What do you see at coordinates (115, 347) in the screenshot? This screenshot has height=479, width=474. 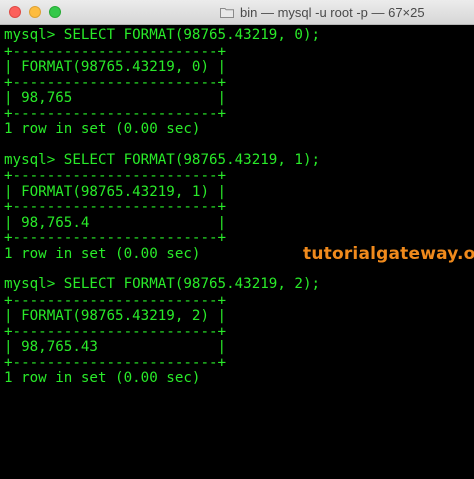 I see `table-value: | 98,765.43 |` at bounding box center [115, 347].